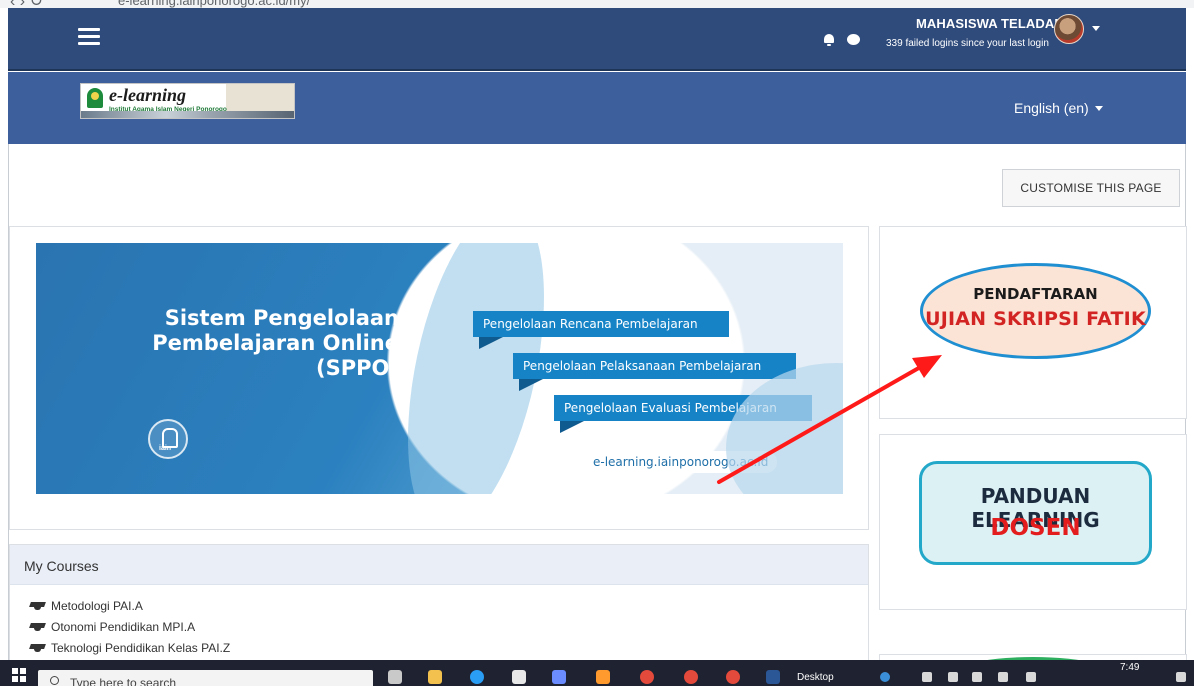  Describe the element at coordinates (1035, 294) in the screenshot. I see `registration-line1: PENDAFTARAN` at that location.